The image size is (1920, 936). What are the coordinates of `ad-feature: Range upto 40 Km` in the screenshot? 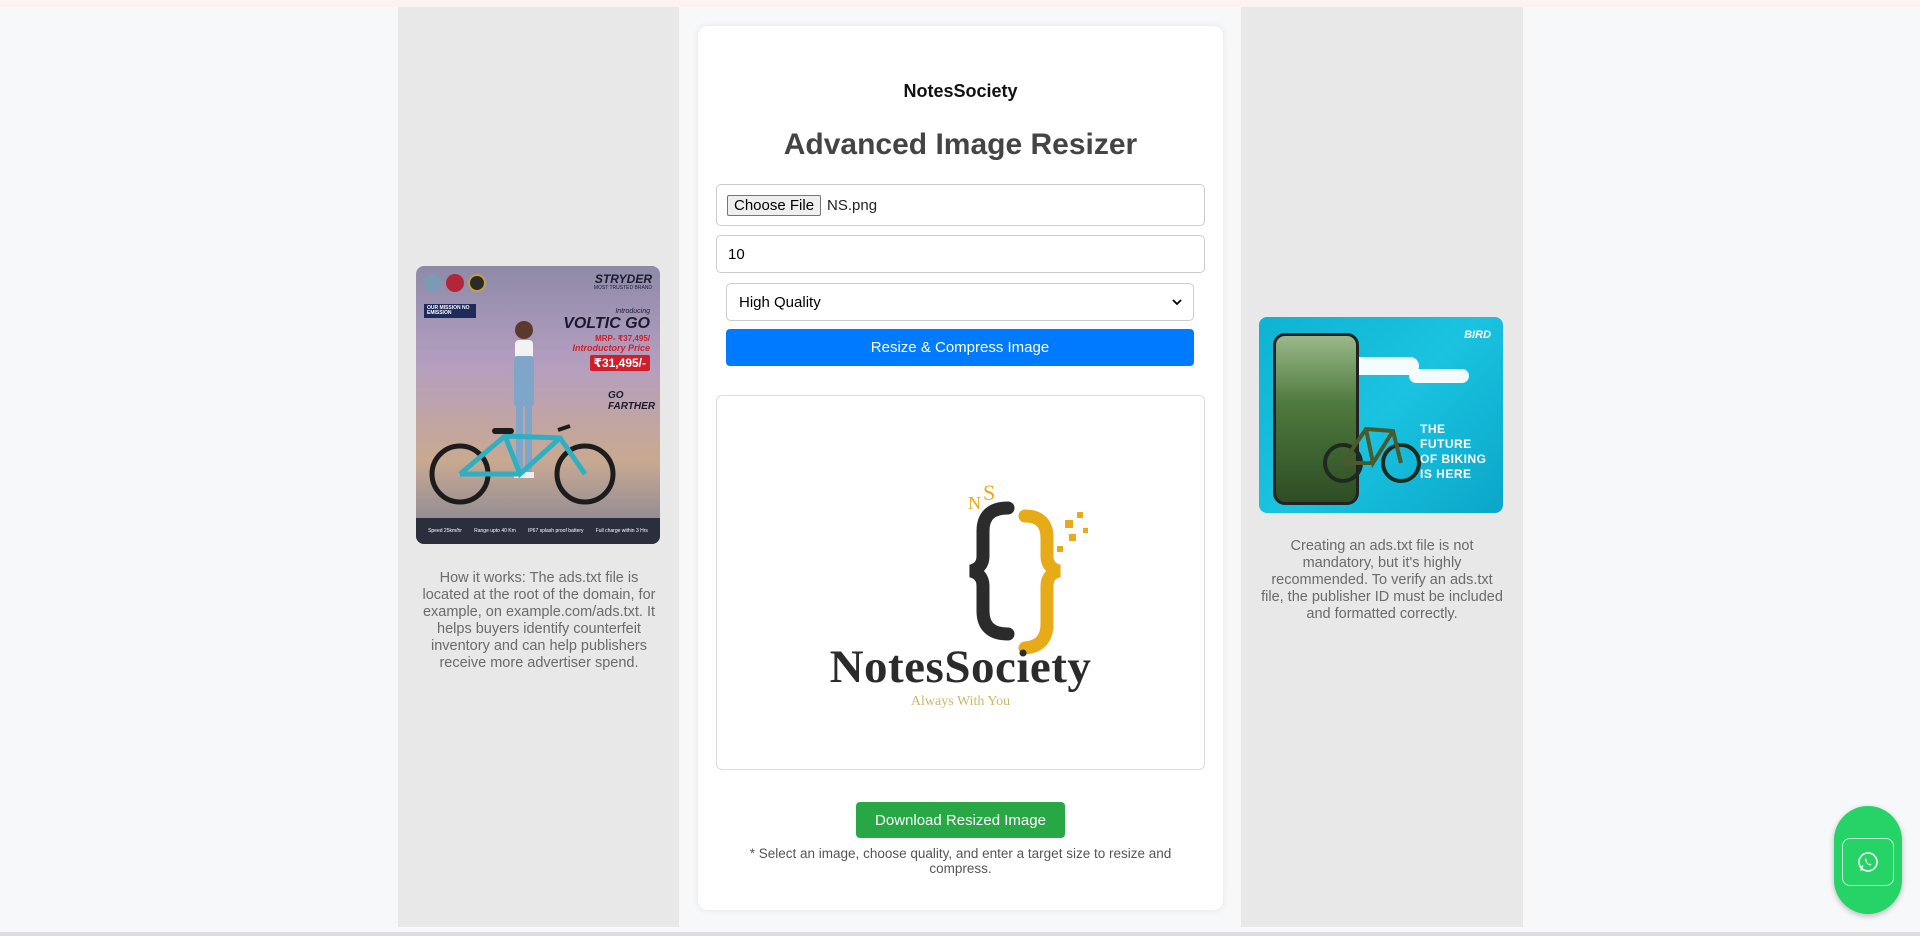 It's located at (495, 531).